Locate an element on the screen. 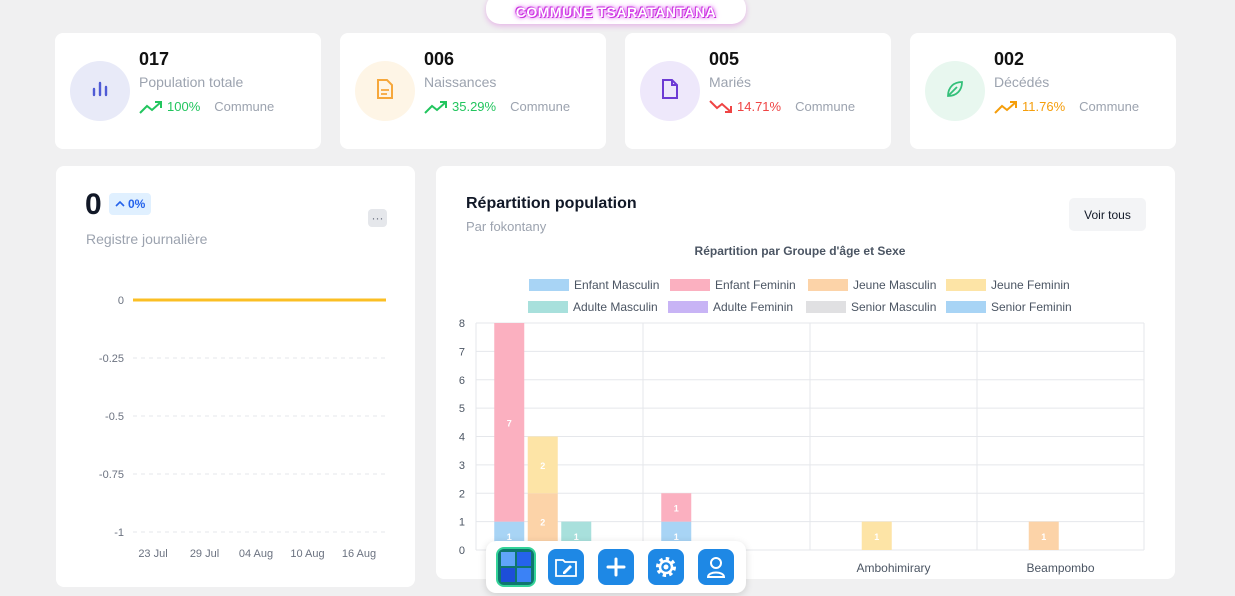  grid-app-icon is located at coordinates (516, 567).